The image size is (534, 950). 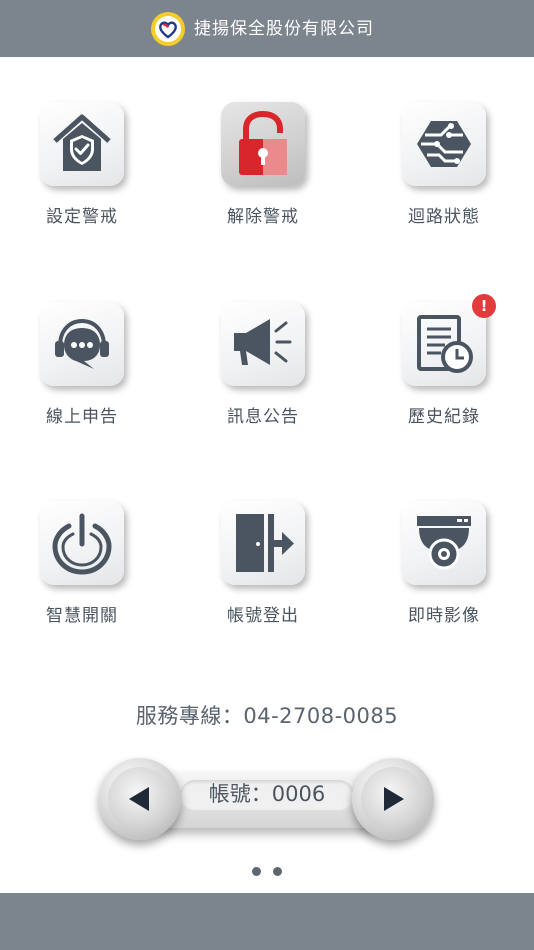 I want to click on online-report-button: 線上申告, so click(x=82, y=377).